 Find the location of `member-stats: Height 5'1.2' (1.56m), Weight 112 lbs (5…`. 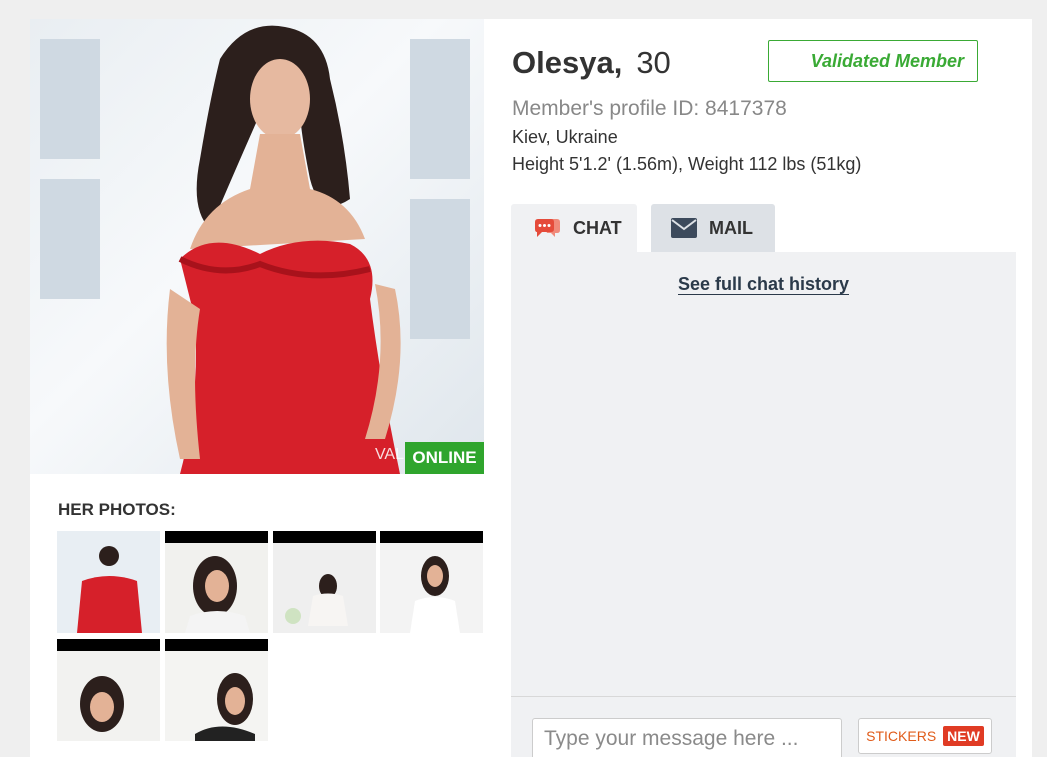

member-stats: Height 5'1.2' (1.56m), Weight 112 lbs (5… is located at coordinates (687, 164).